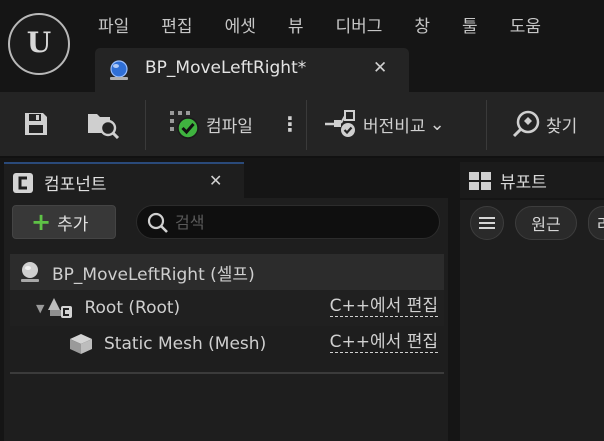 The width and height of the screenshot is (604, 441). I want to click on diff-icon, so click(340, 123).